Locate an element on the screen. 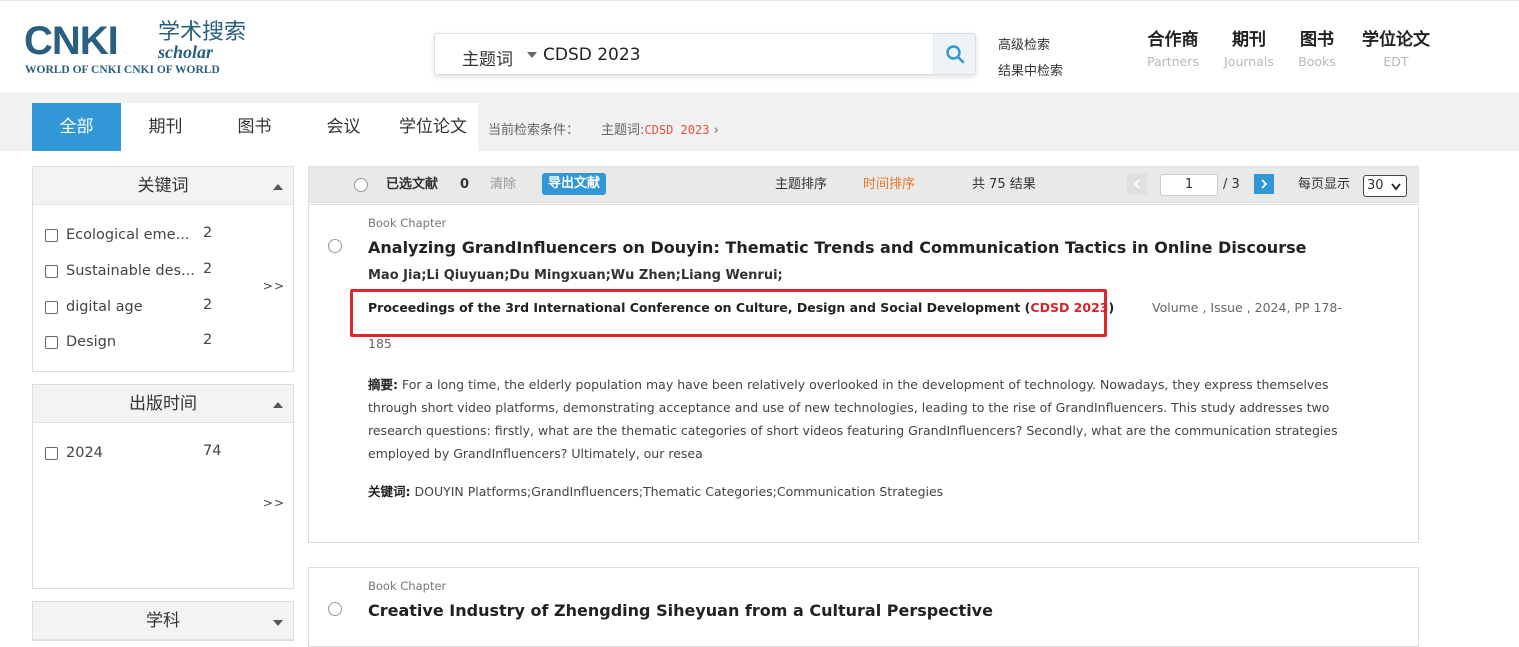  nav-partners: 合作商 Partners is located at coordinates (1173, 51).